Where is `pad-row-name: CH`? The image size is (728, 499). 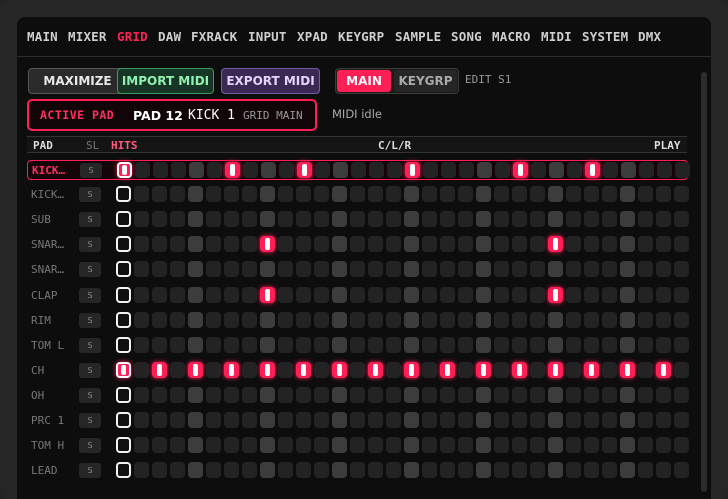
pad-row-name: CH is located at coordinates (54, 370).